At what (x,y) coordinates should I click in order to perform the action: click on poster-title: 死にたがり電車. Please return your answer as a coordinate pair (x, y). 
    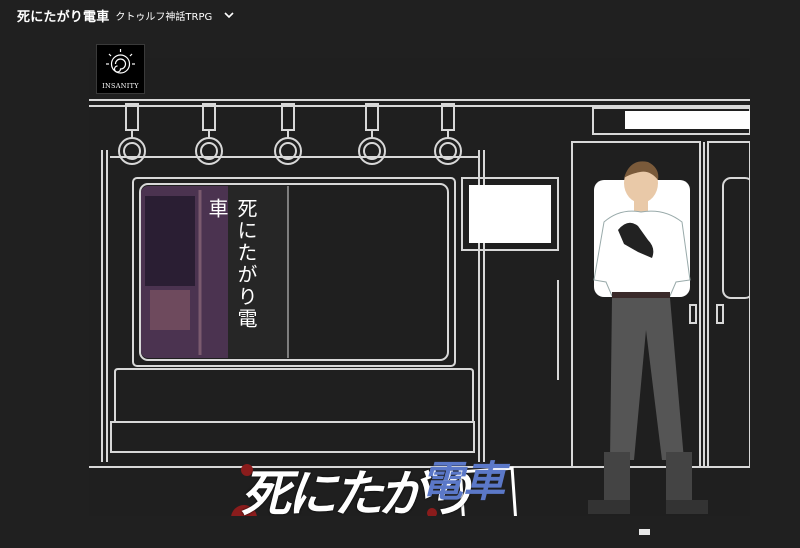
    Looking at the image, I should click on (231, 264).